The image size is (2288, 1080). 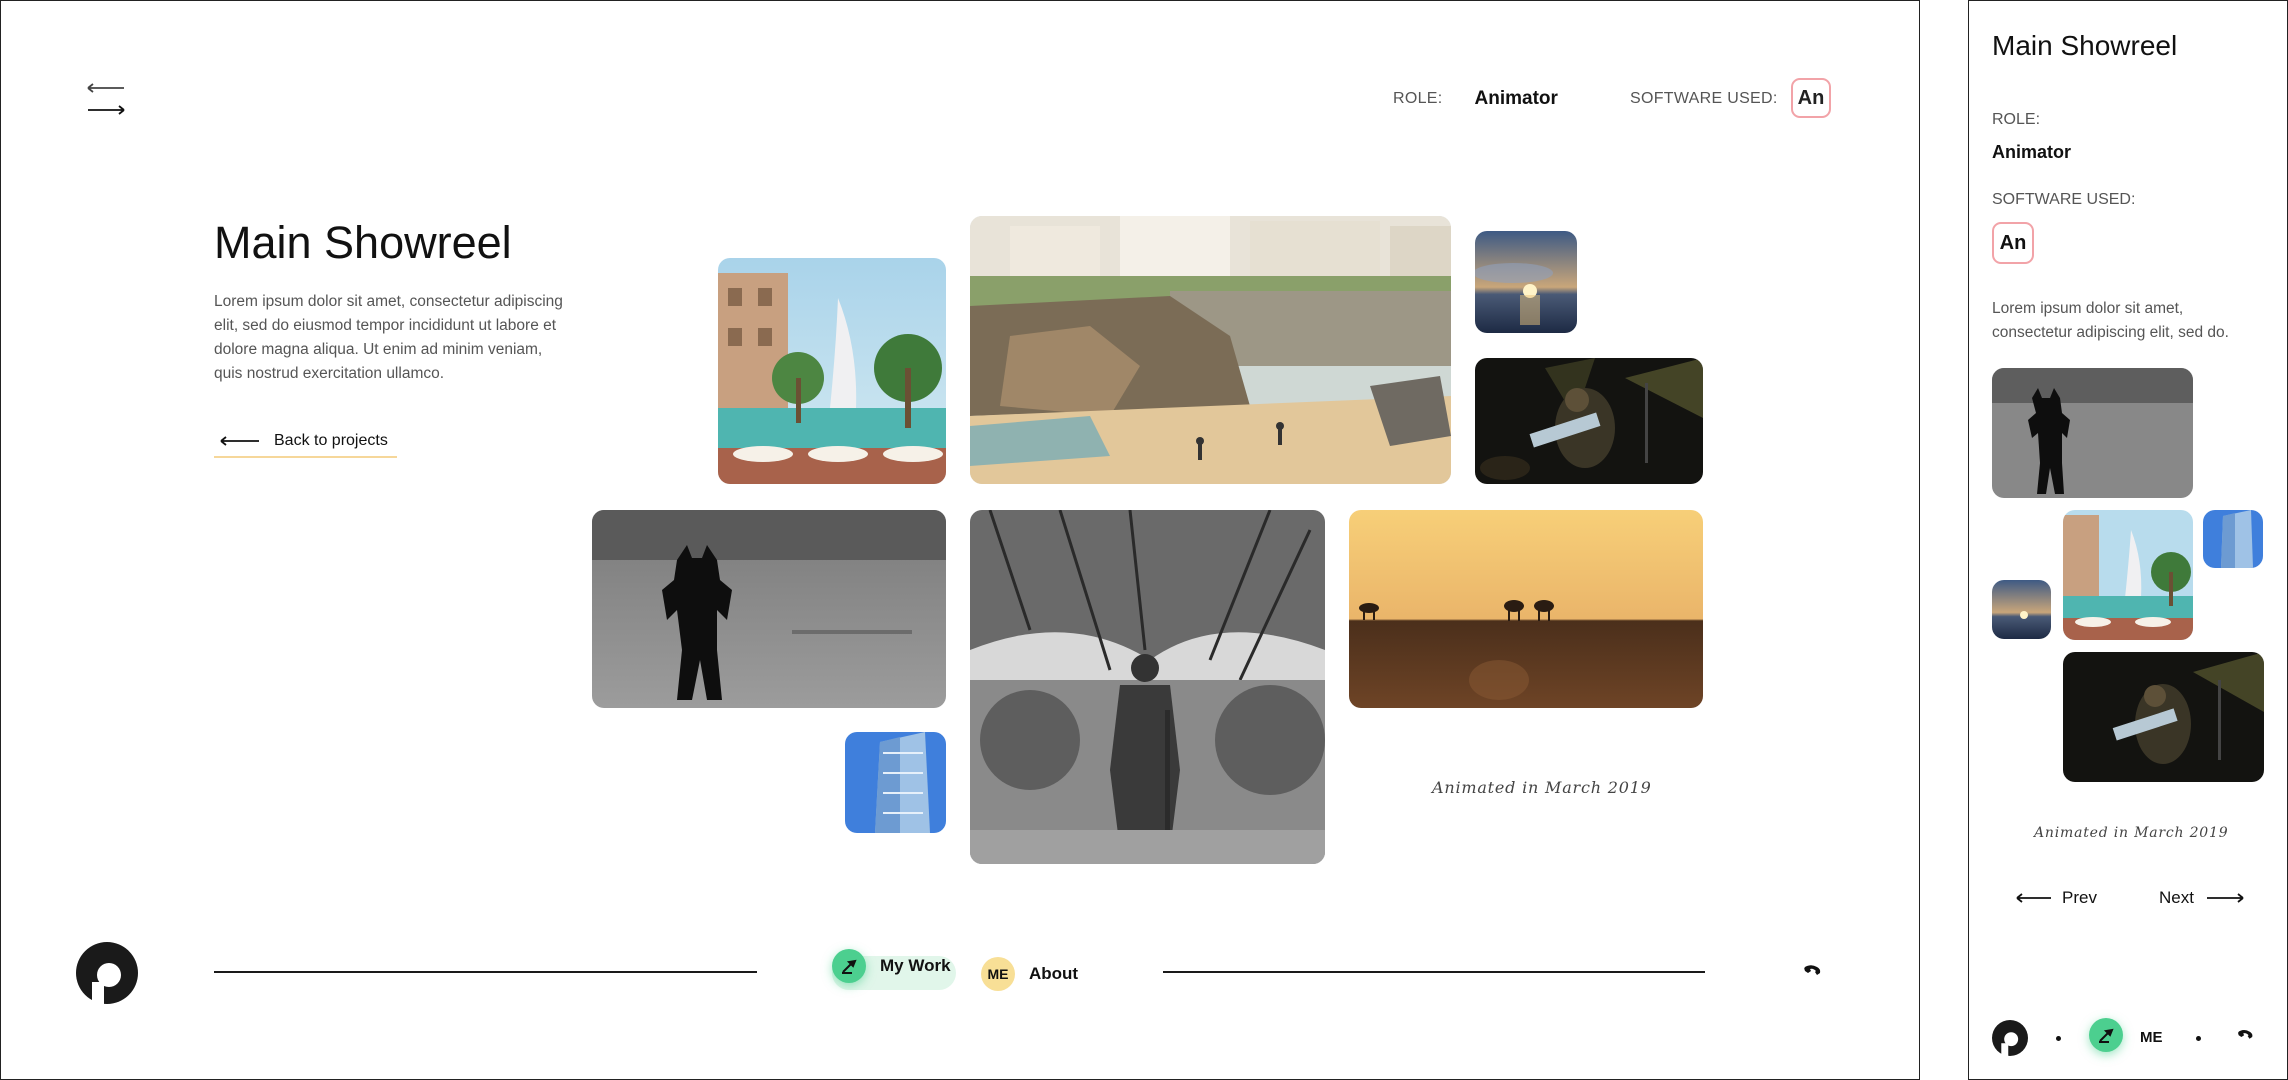 What do you see at coordinates (849, 966) in the screenshot?
I see `pen-nib-icon` at bounding box center [849, 966].